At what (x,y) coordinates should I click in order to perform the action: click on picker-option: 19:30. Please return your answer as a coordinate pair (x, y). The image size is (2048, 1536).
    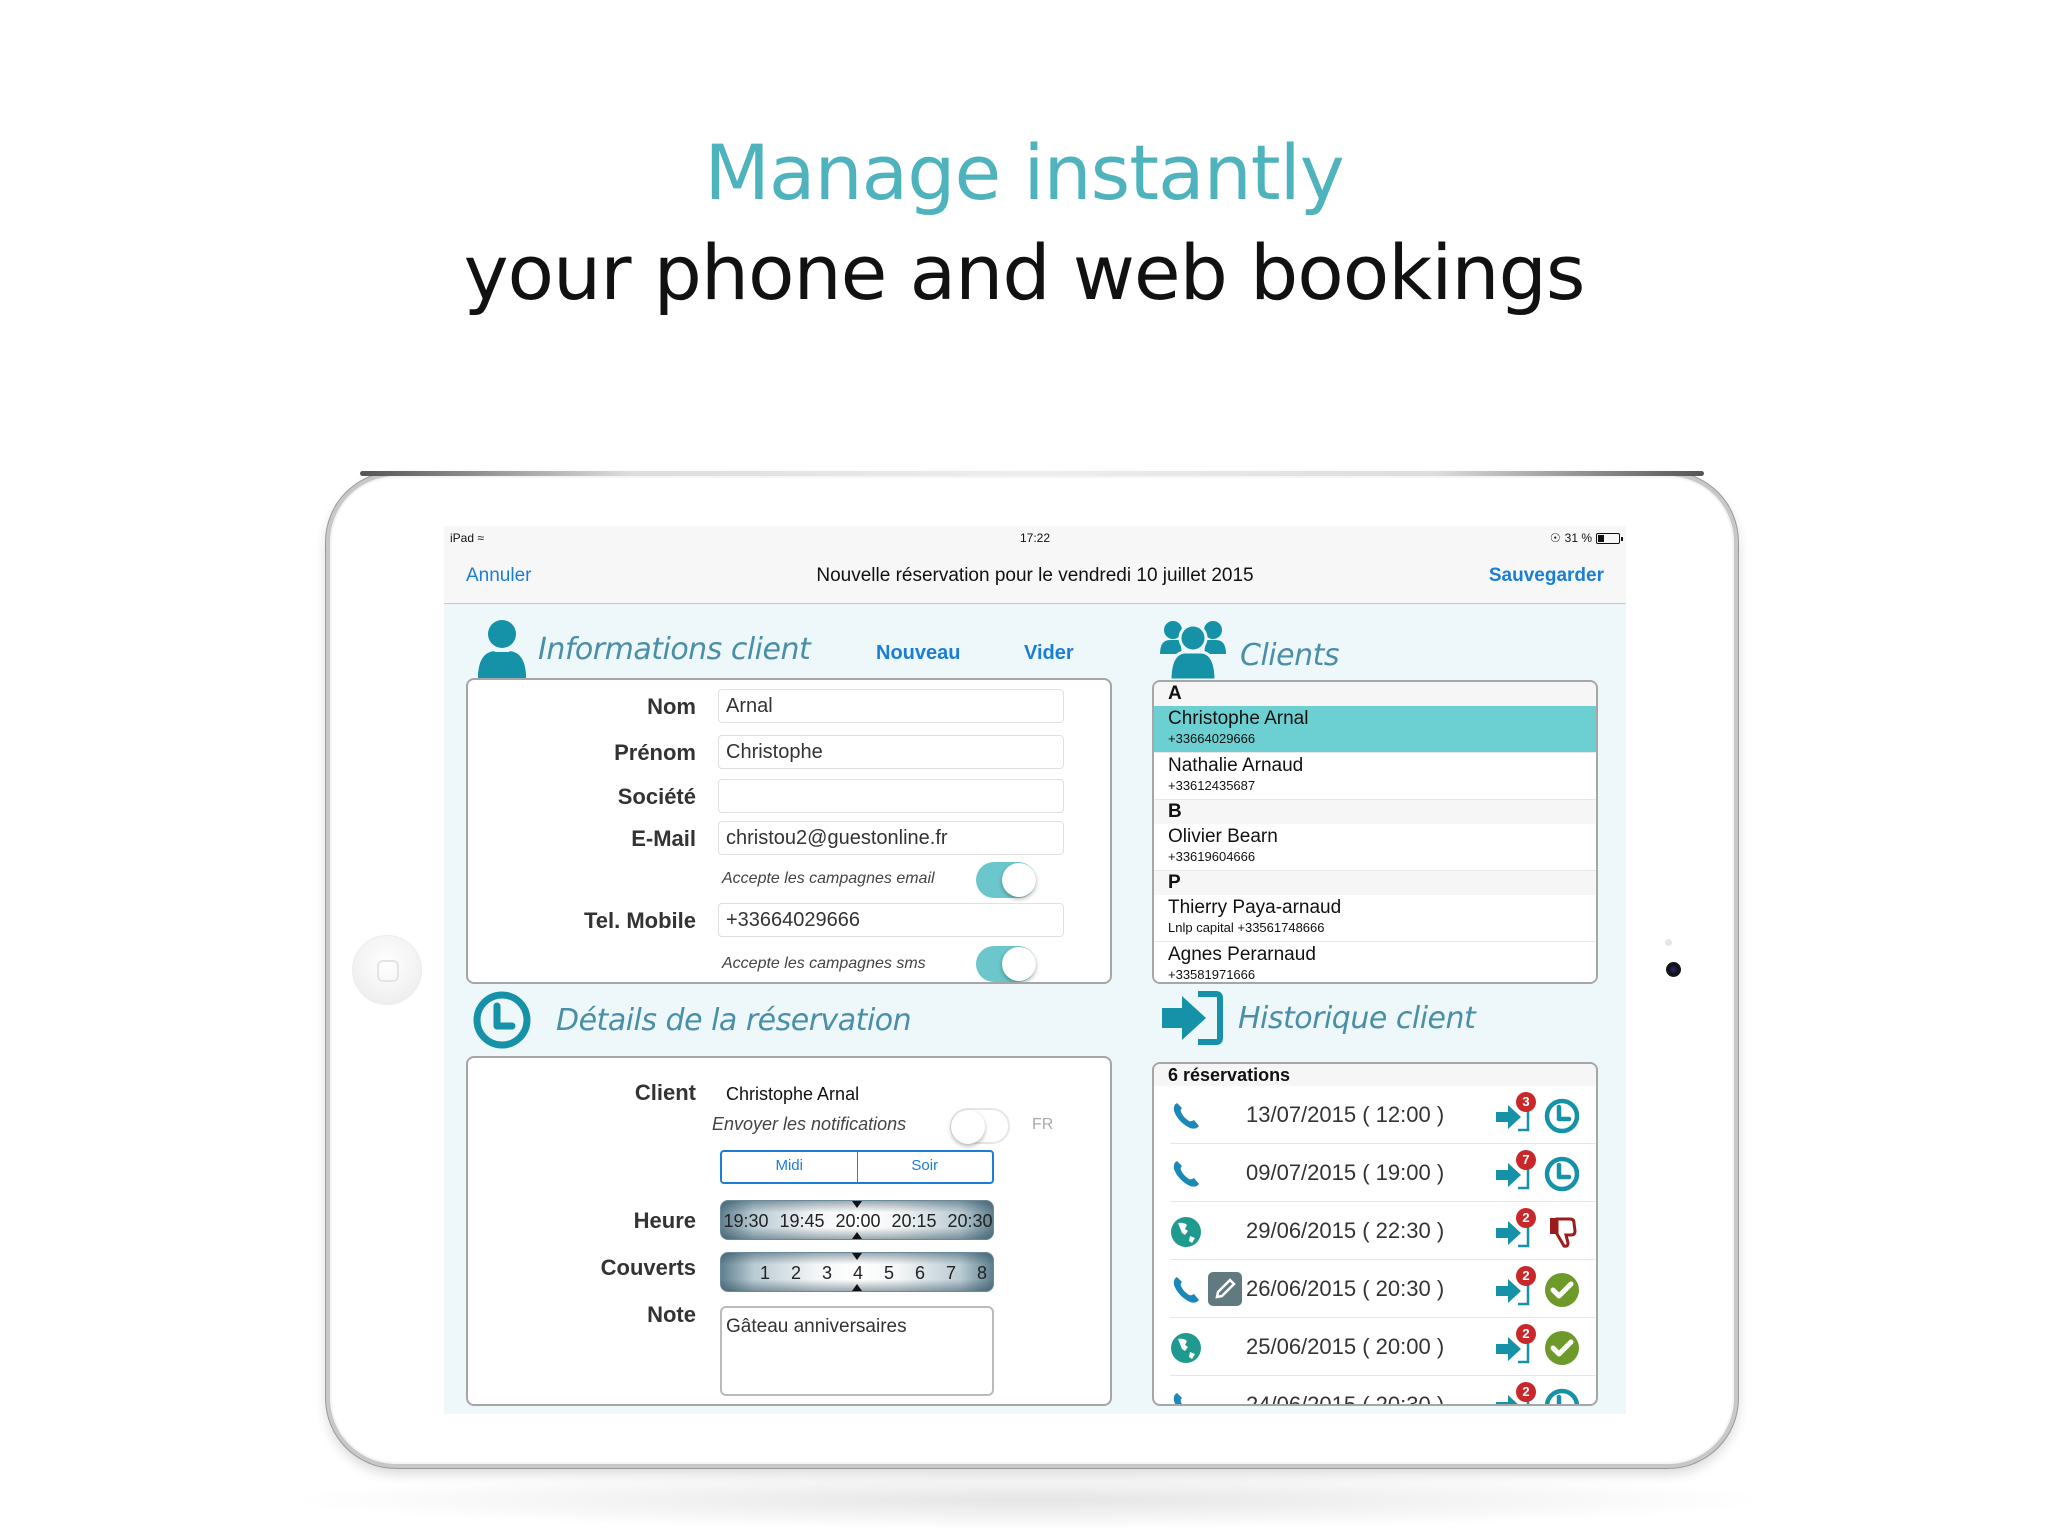
    Looking at the image, I should click on (745, 1221).